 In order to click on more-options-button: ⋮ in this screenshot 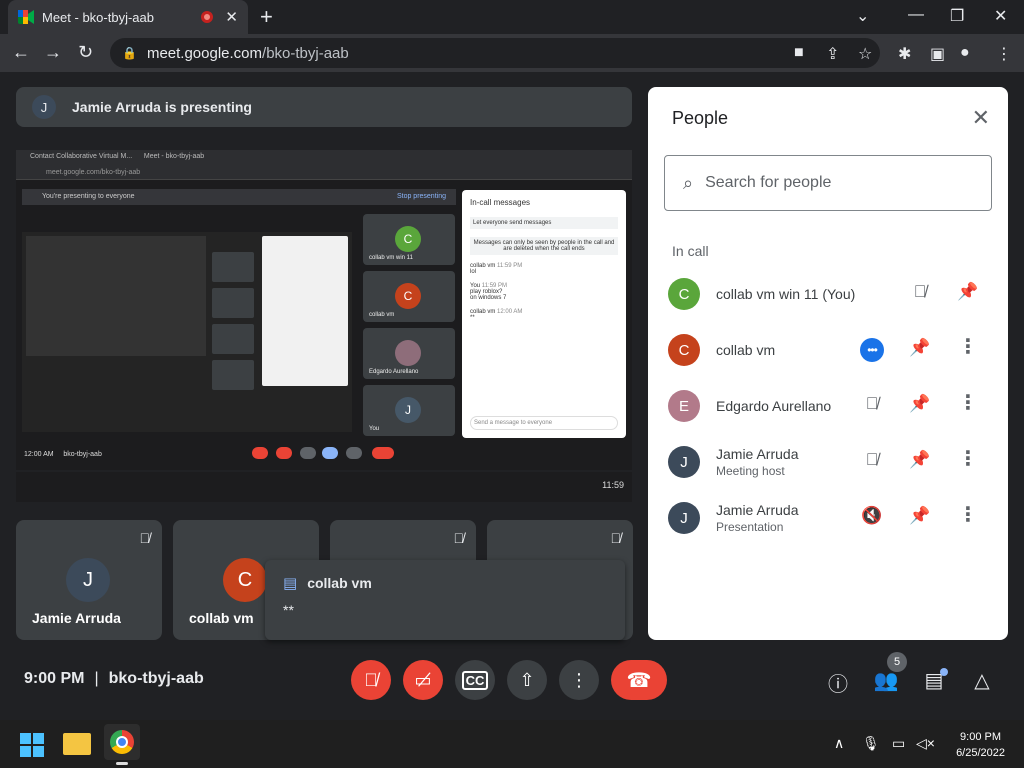, I will do `click(579, 680)`.